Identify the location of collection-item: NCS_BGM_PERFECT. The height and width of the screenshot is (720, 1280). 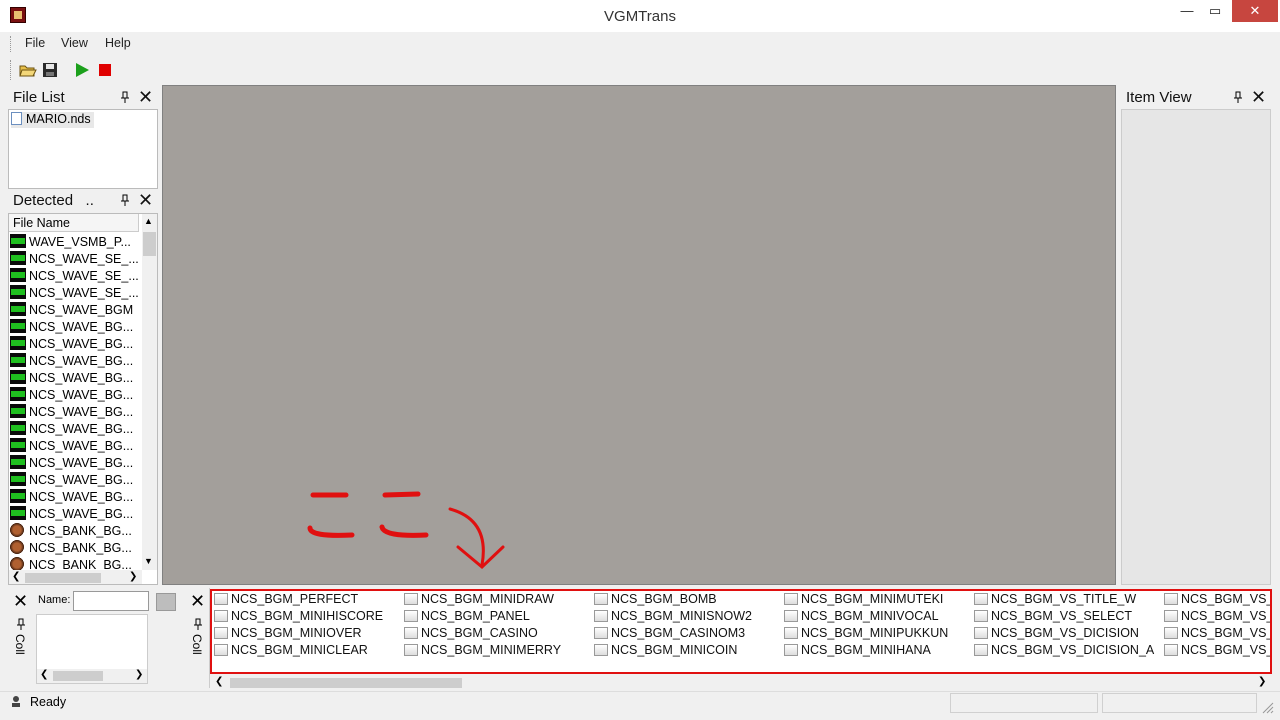
(286, 599).